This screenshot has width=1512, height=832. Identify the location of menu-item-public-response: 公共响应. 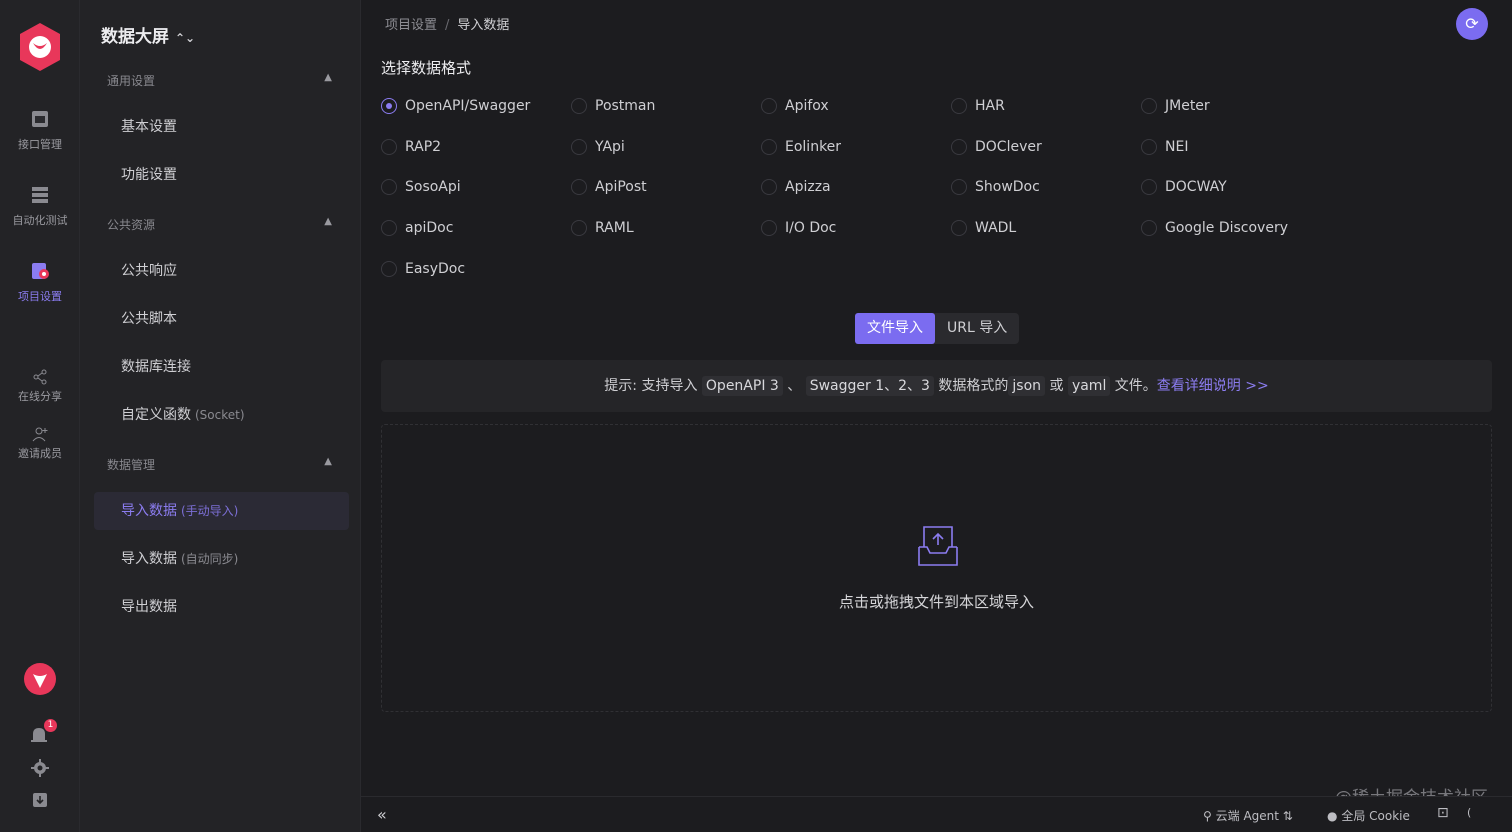
(221, 271).